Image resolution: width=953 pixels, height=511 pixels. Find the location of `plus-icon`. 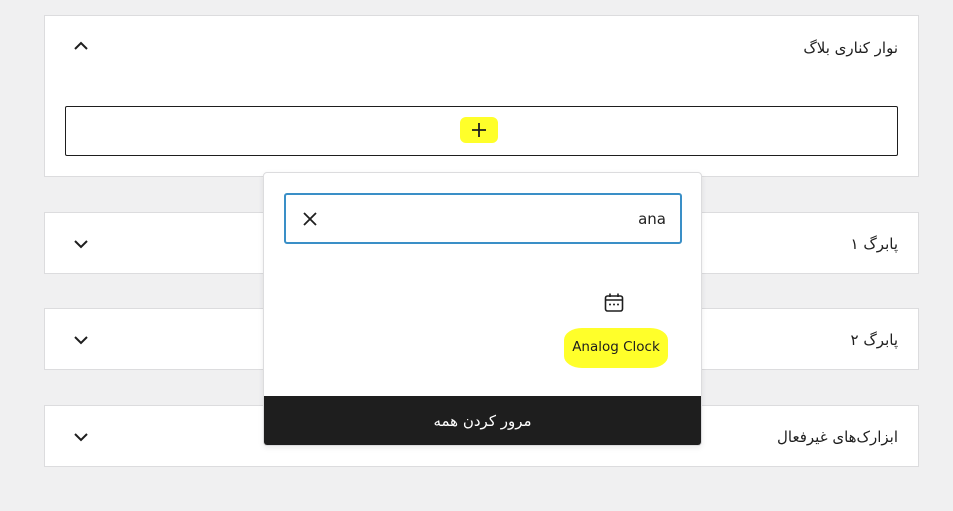

plus-icon is located at coordinates (479, 130).